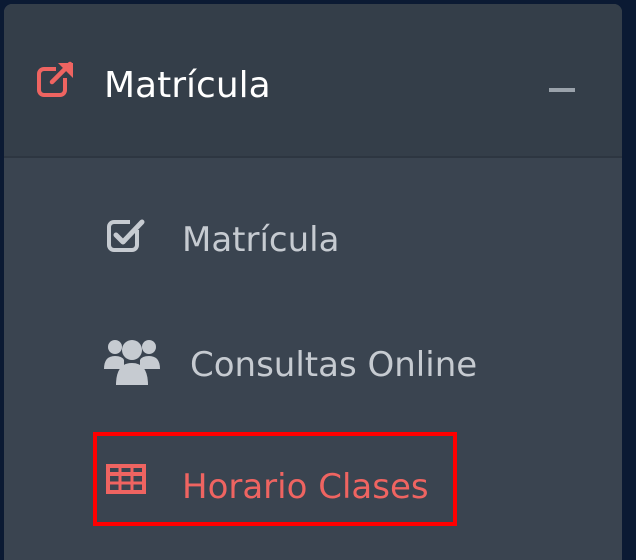 Image resolution: width=636 pixels, height=560 pixels. I want to click on users-icon, so click(132, 363).